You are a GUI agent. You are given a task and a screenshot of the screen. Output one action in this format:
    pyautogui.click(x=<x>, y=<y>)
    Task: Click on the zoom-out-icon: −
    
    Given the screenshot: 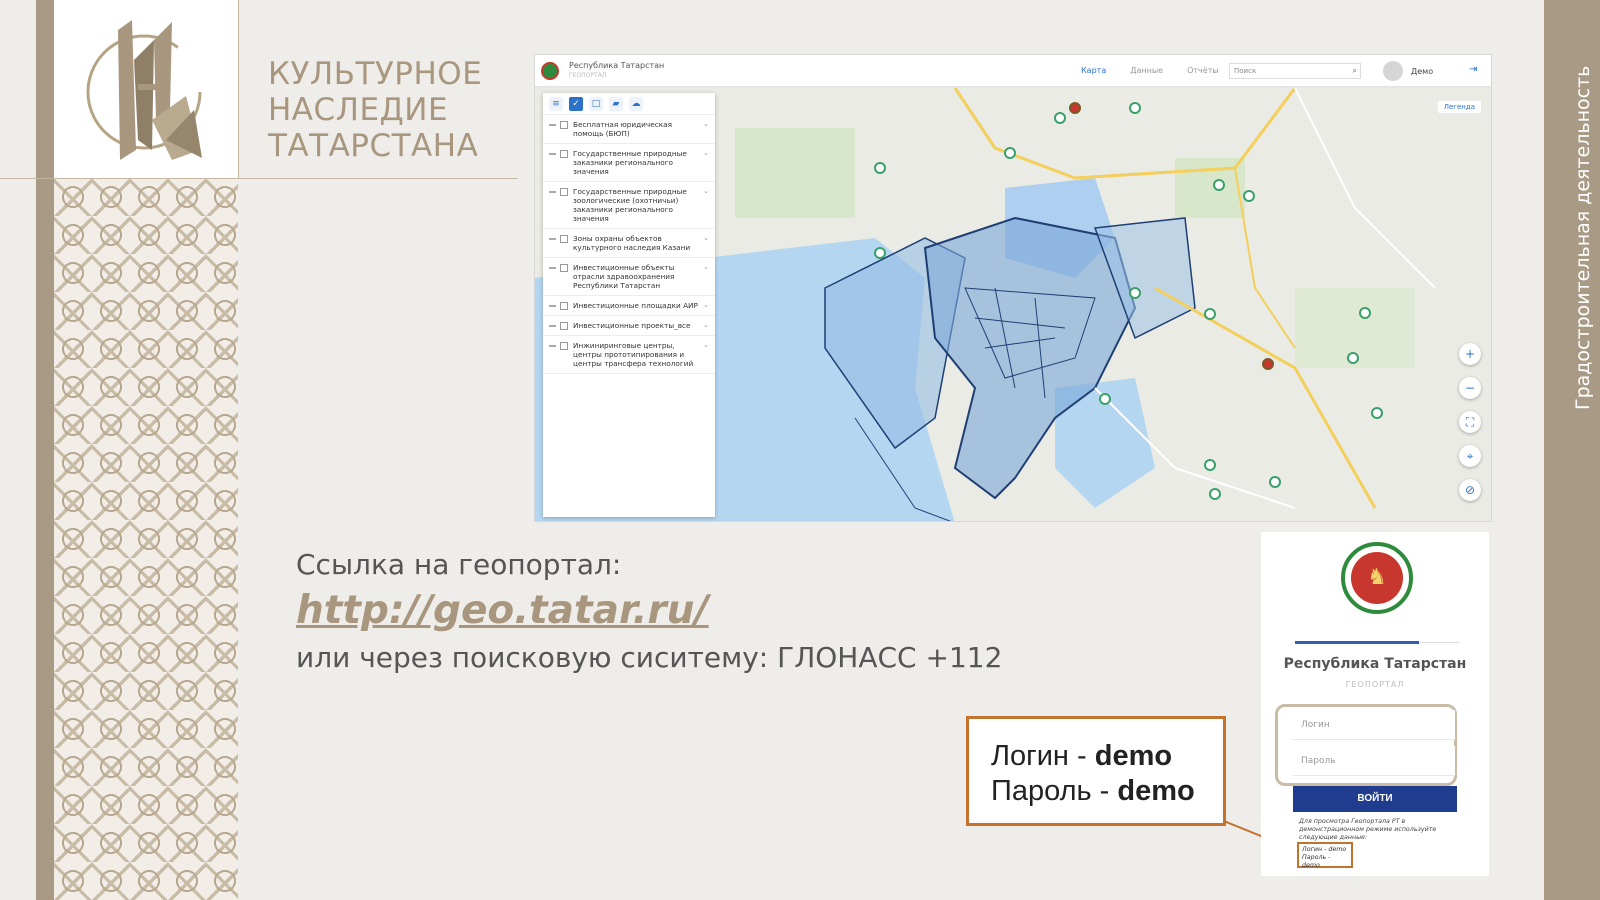 What is the action you would take?
    pyautogui.click(x=1470, y=388)
    